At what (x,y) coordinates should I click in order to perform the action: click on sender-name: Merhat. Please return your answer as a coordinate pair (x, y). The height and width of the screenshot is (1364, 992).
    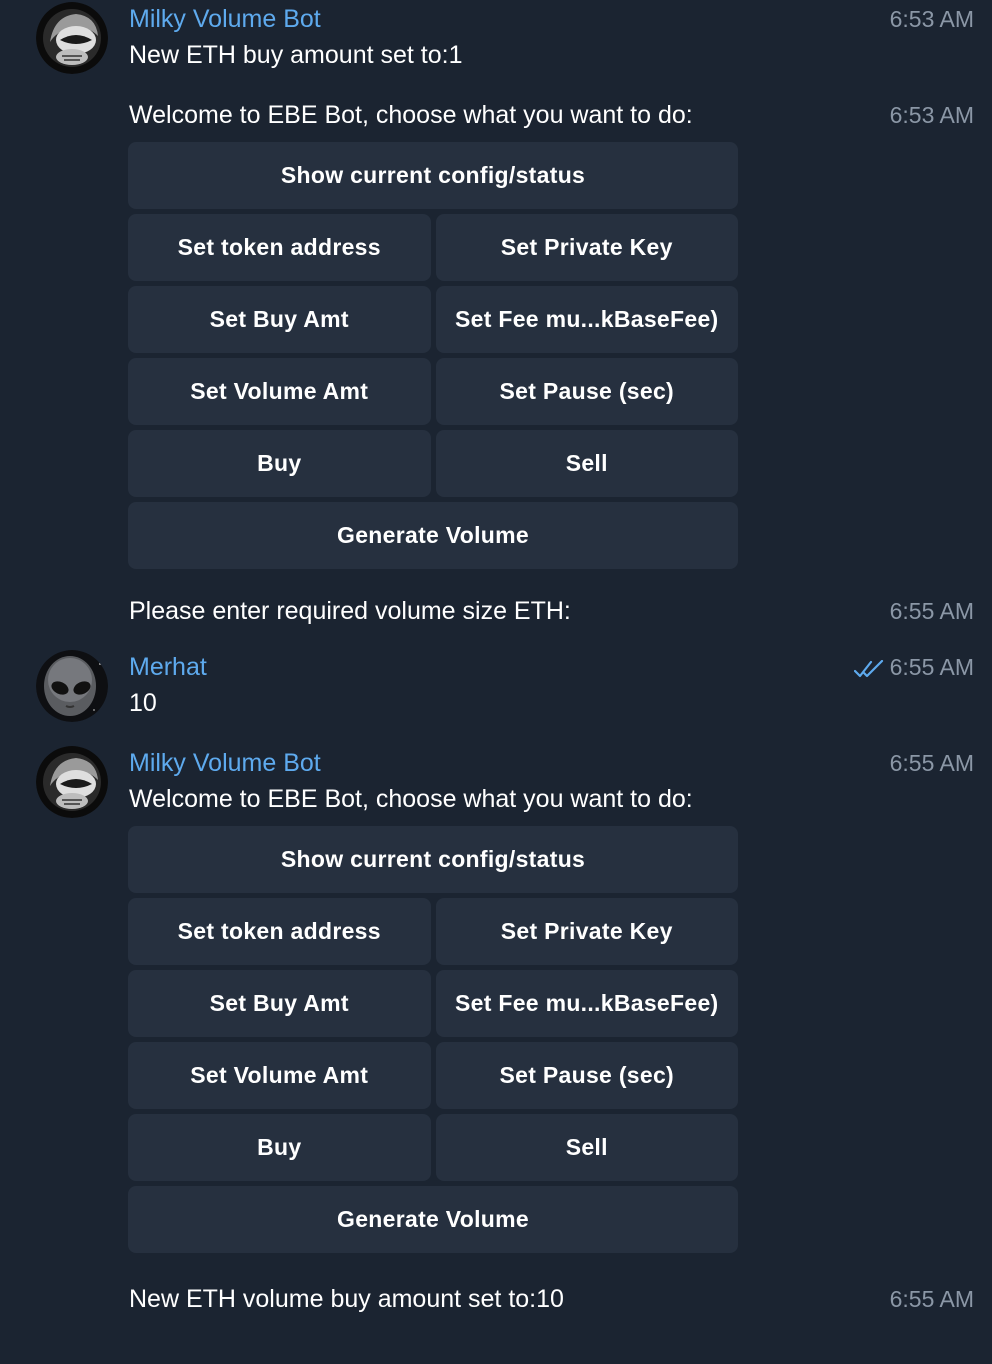
    Looking at the image, I should click on (168, 667).